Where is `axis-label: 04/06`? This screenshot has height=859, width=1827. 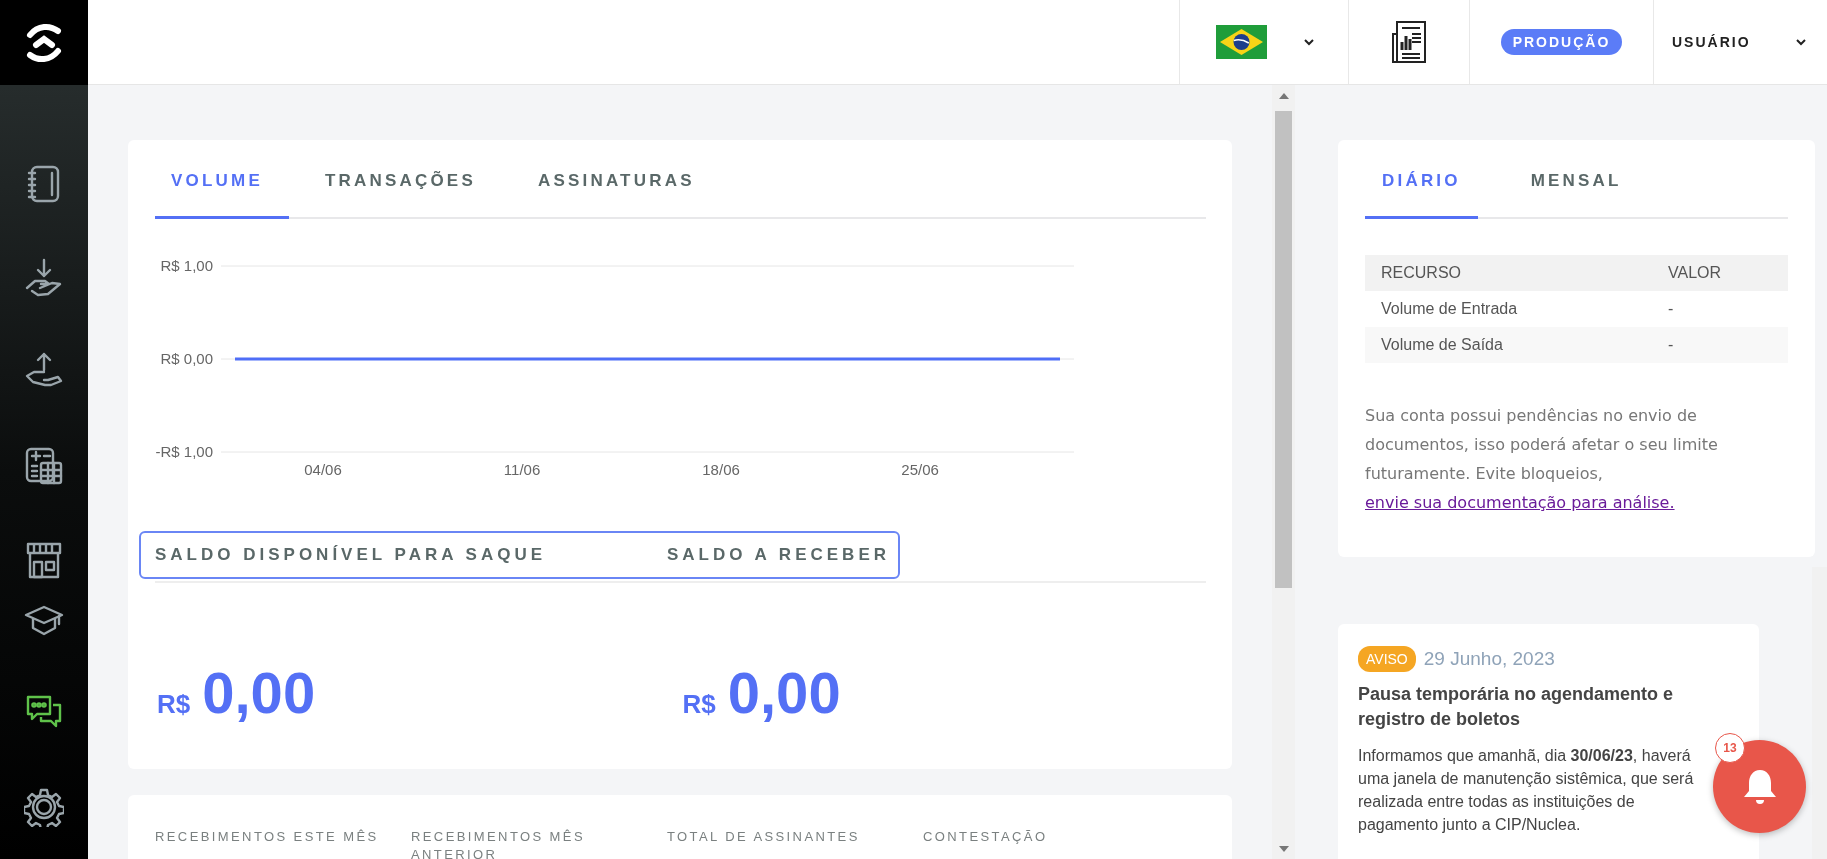
axis-label: 04/06 is located at coordinates (323, 469).